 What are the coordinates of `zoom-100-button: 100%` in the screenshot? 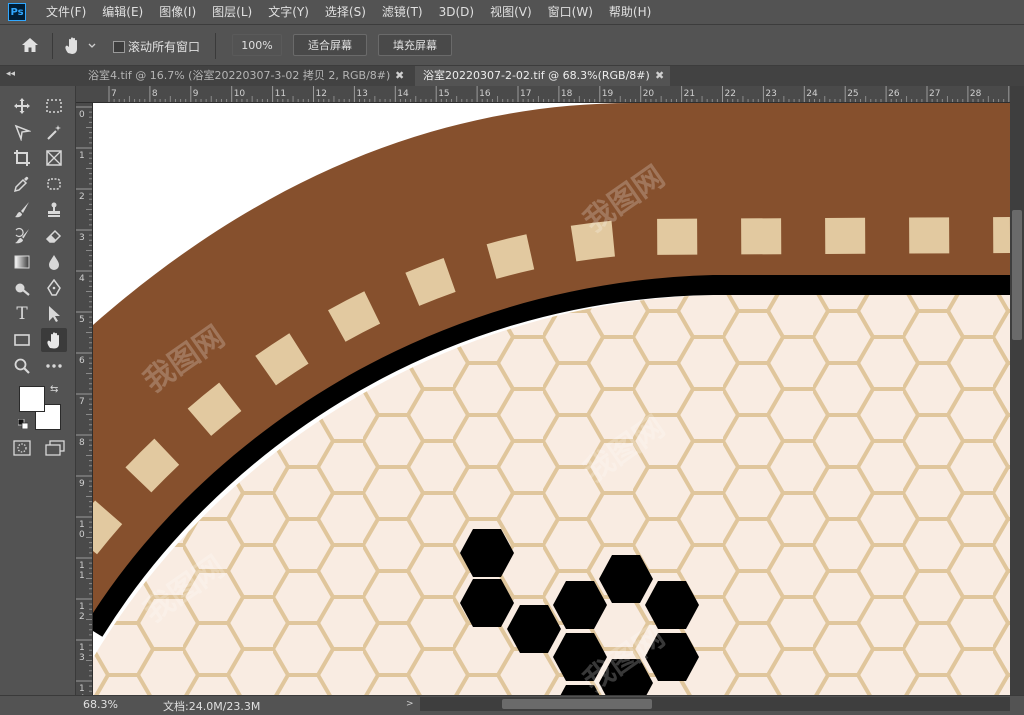 It's located at (257, 45).